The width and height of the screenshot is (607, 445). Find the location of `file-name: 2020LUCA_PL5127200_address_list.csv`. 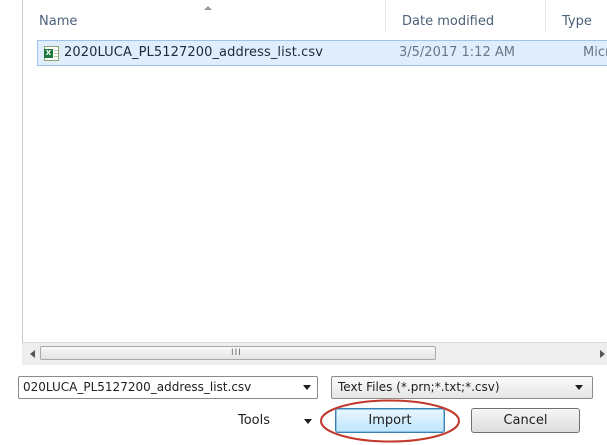

file-name: 2020LUCA_PL5127200_address_list.csv is located at coordinates (194, 52).